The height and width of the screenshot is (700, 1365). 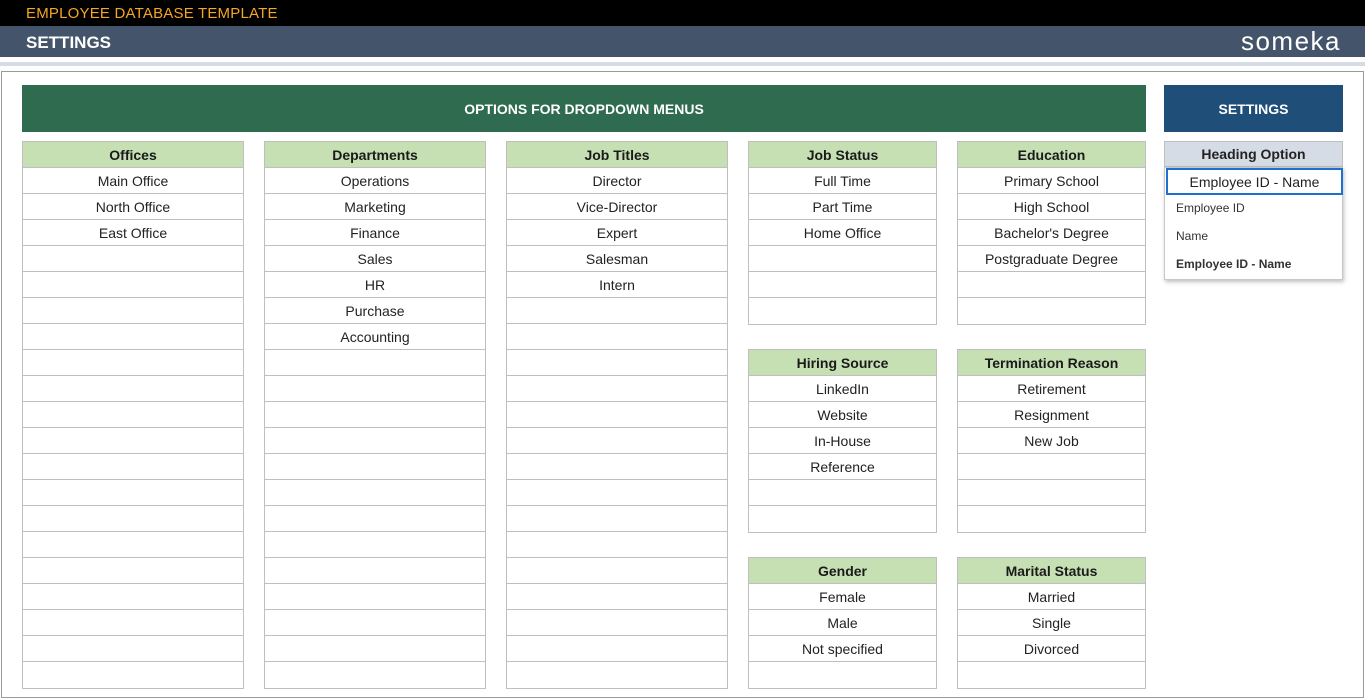 I want to click on list-cell: Male, so click(x=842, y=623).